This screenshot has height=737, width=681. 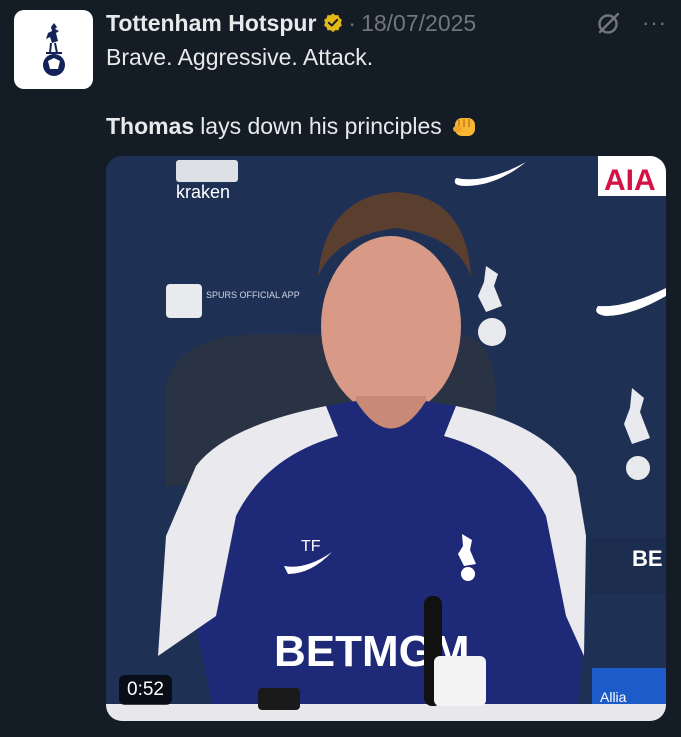 I want to click on spurs-logo-icon, so click(x=53, y=49).